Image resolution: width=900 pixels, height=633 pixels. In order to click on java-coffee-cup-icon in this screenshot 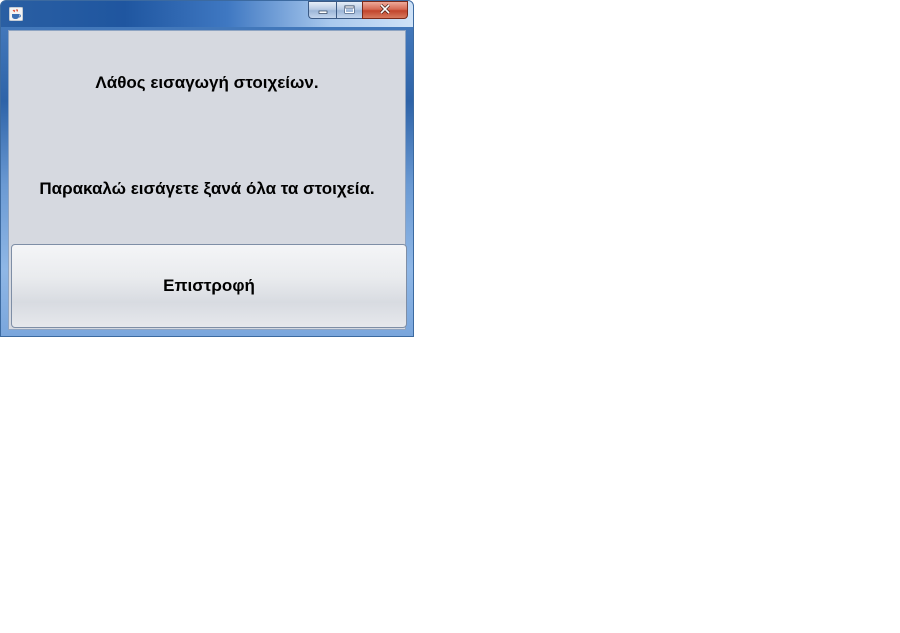, I will do `click(16, 14)`.